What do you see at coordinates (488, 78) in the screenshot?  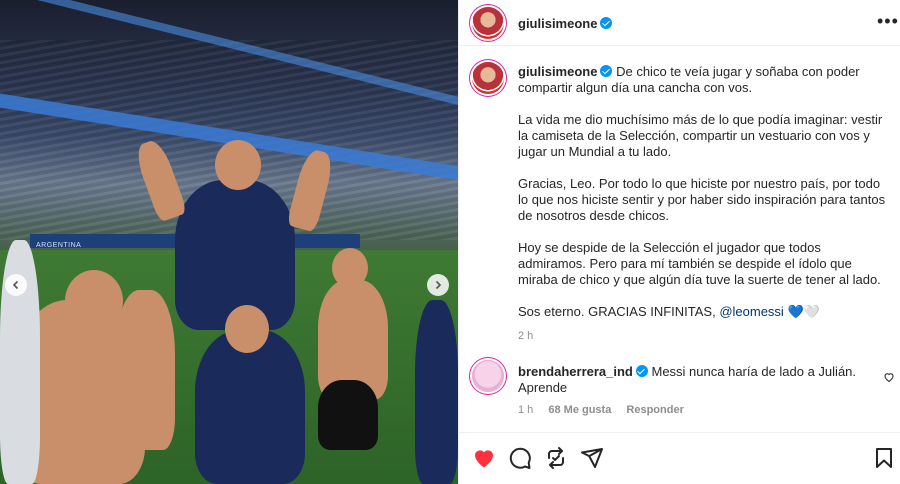 I see `caption-avatar` at bounding box center [488, 78].